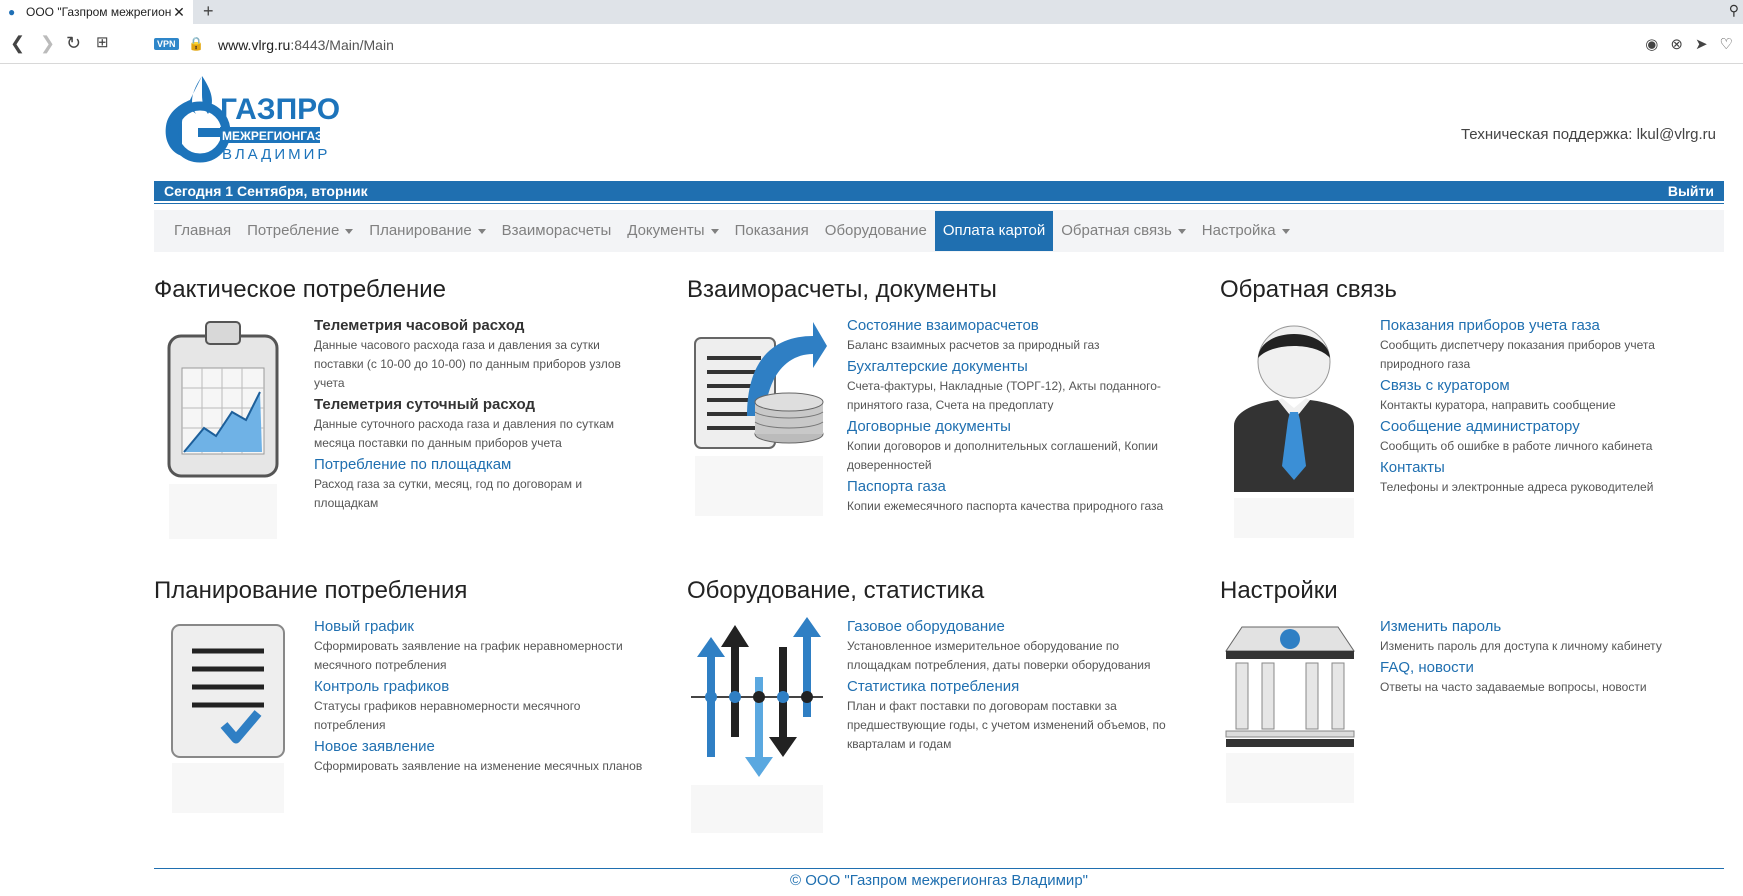  I want to click on support-contact: Техническая поддержка: lkul@vlrg.ru, so click(1588, 134).